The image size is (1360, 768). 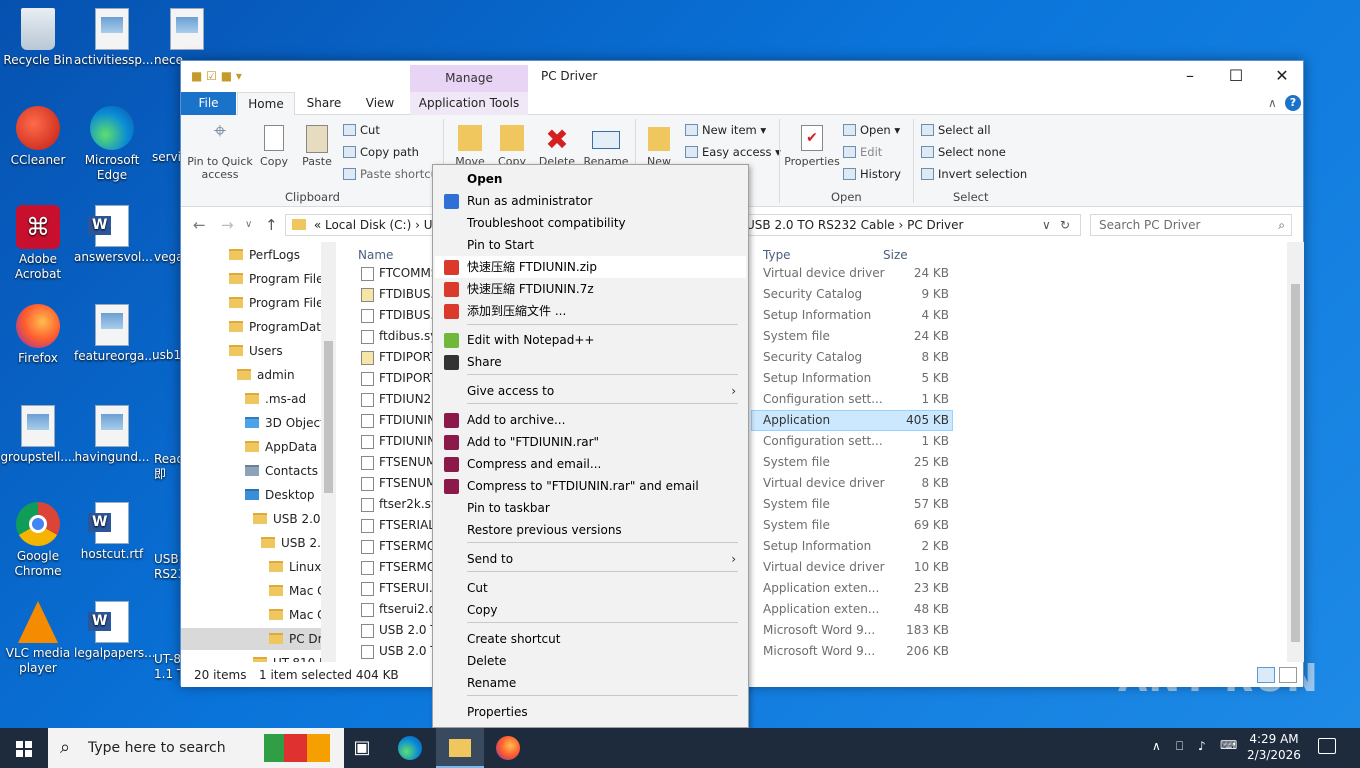 I want to click on search-input: Search PC Driver ⌕, so click(x=1191, y=225).